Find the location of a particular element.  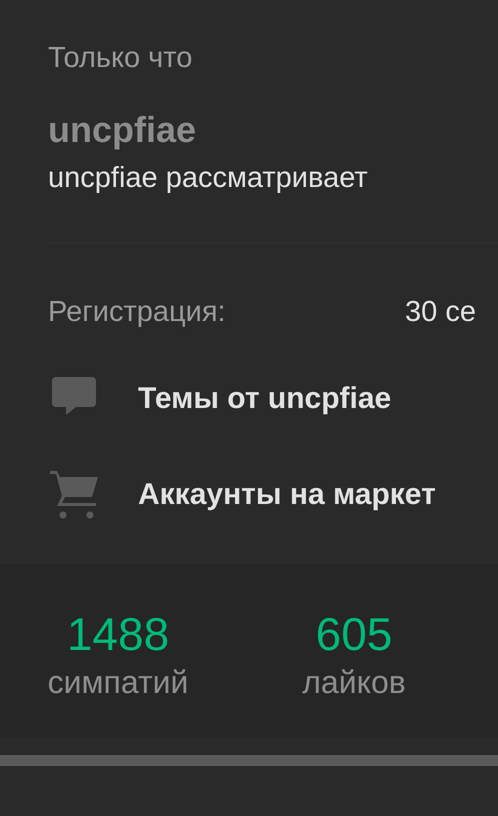

timestamp: Только что is located at coordinates (121, 58).